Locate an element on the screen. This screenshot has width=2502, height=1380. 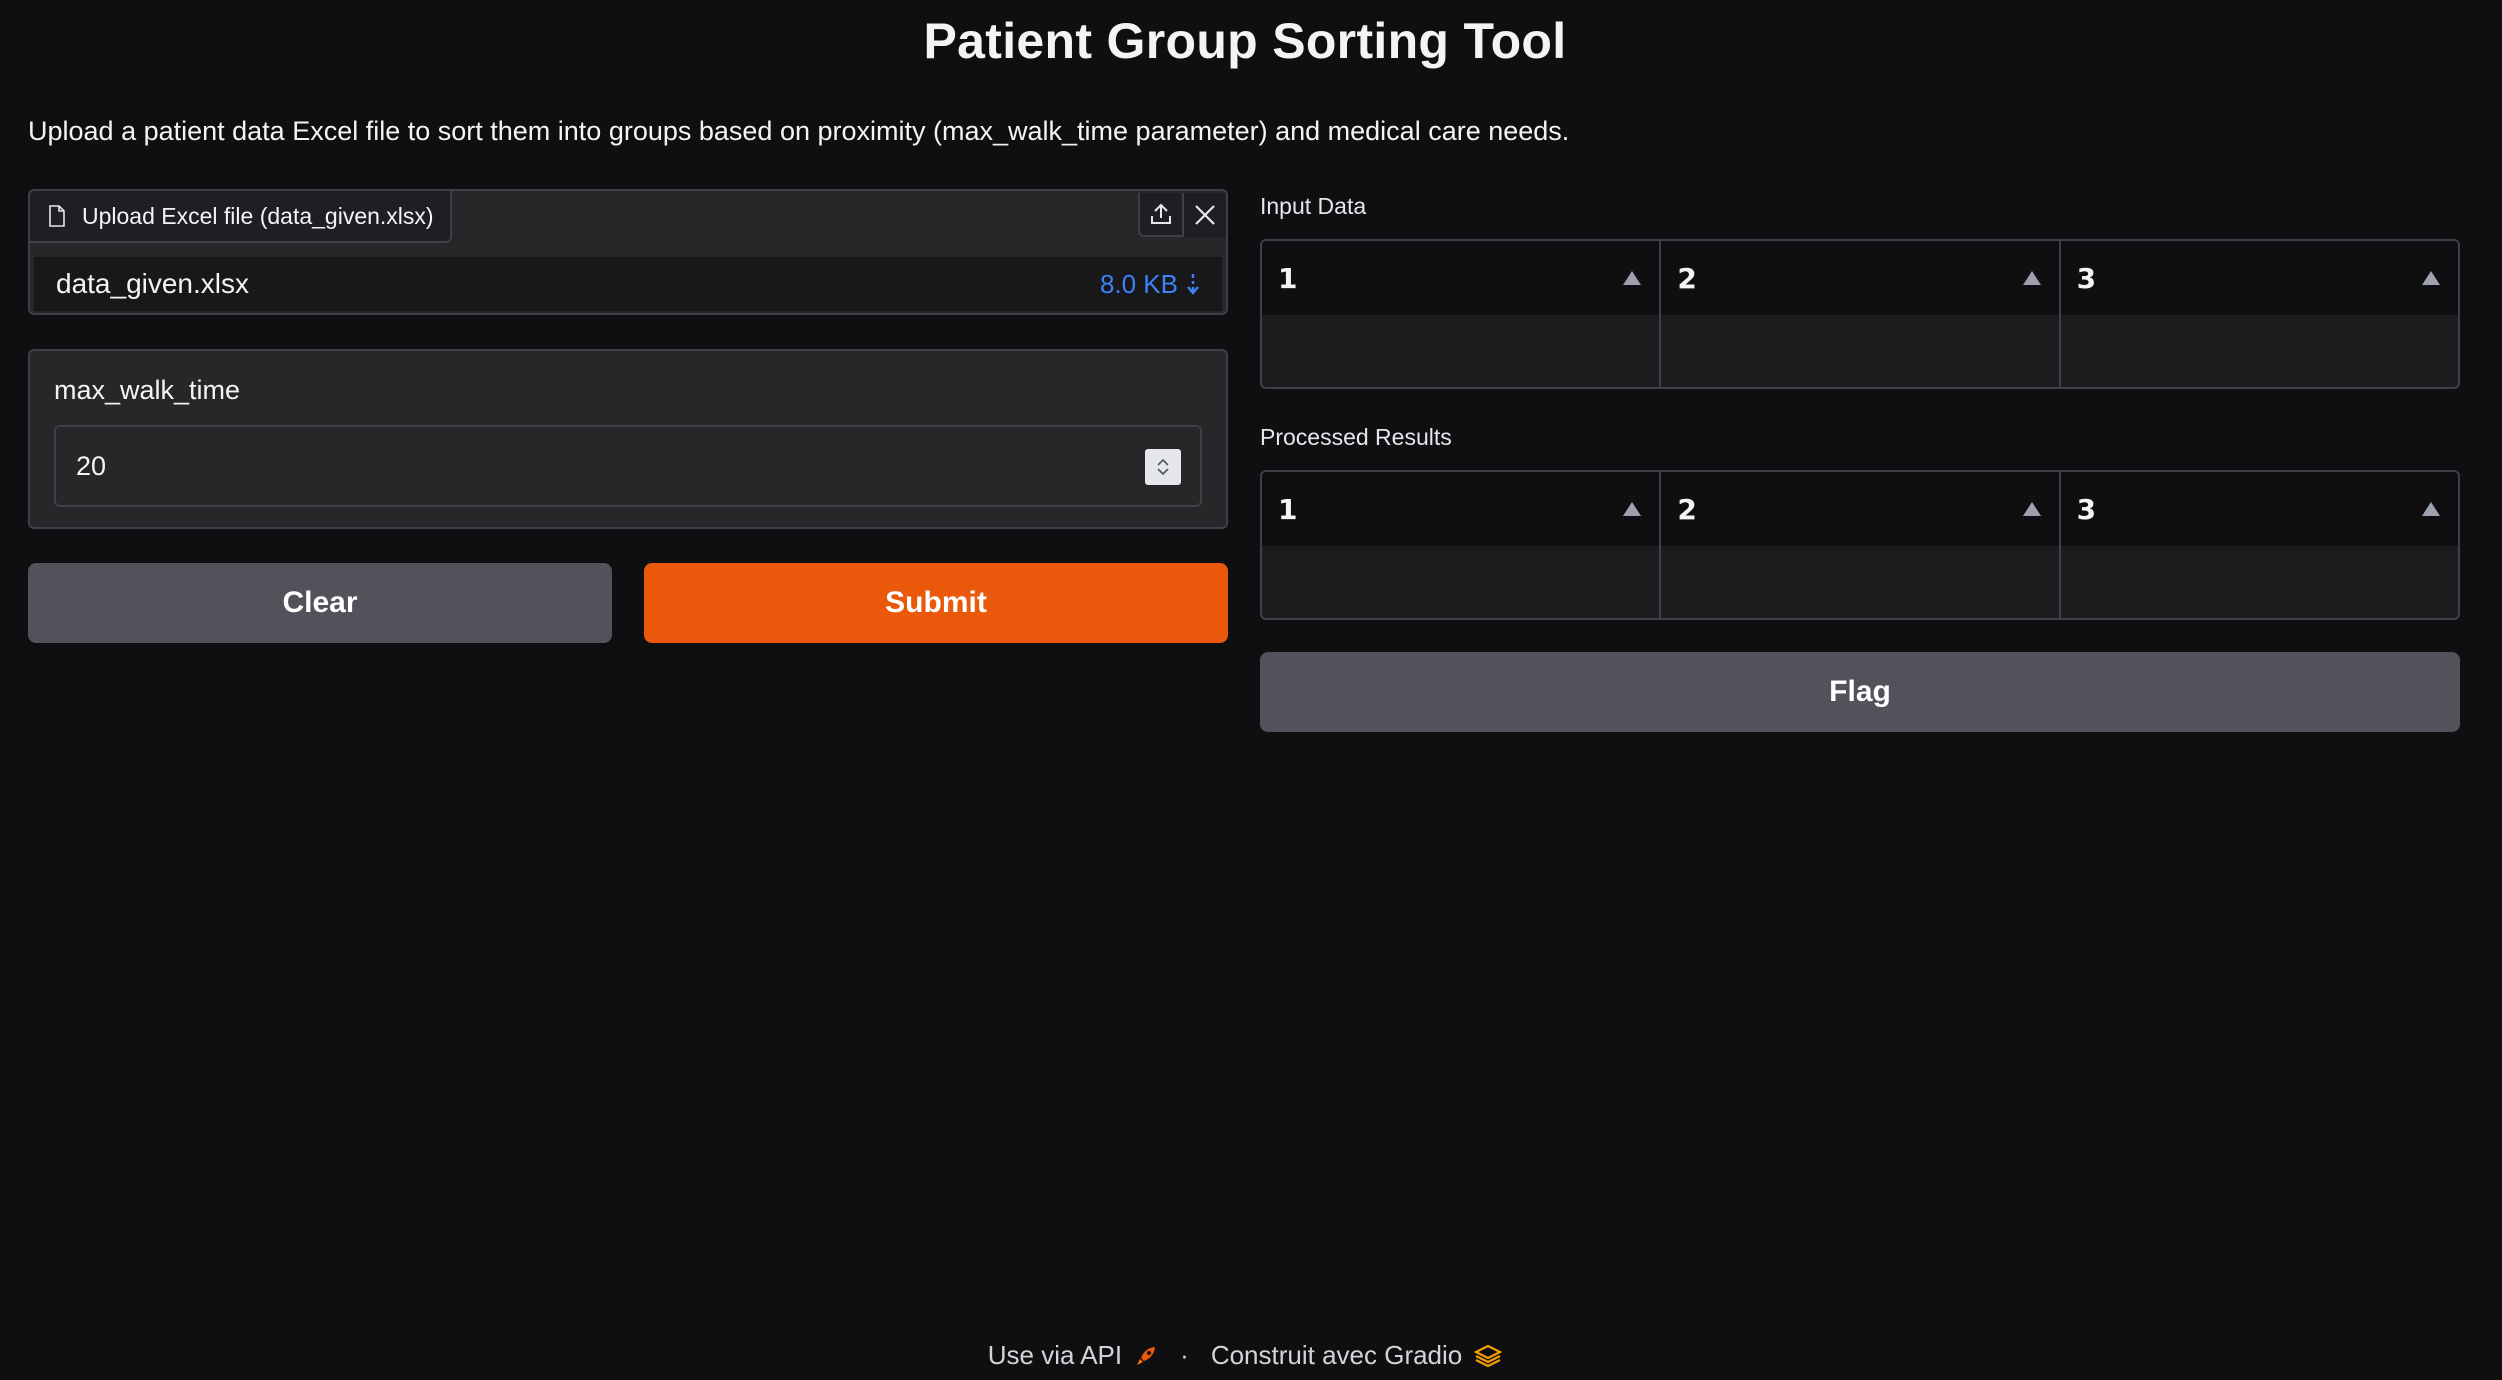
walk-time-label: max_walk_time is located at coordinates (147, 390).